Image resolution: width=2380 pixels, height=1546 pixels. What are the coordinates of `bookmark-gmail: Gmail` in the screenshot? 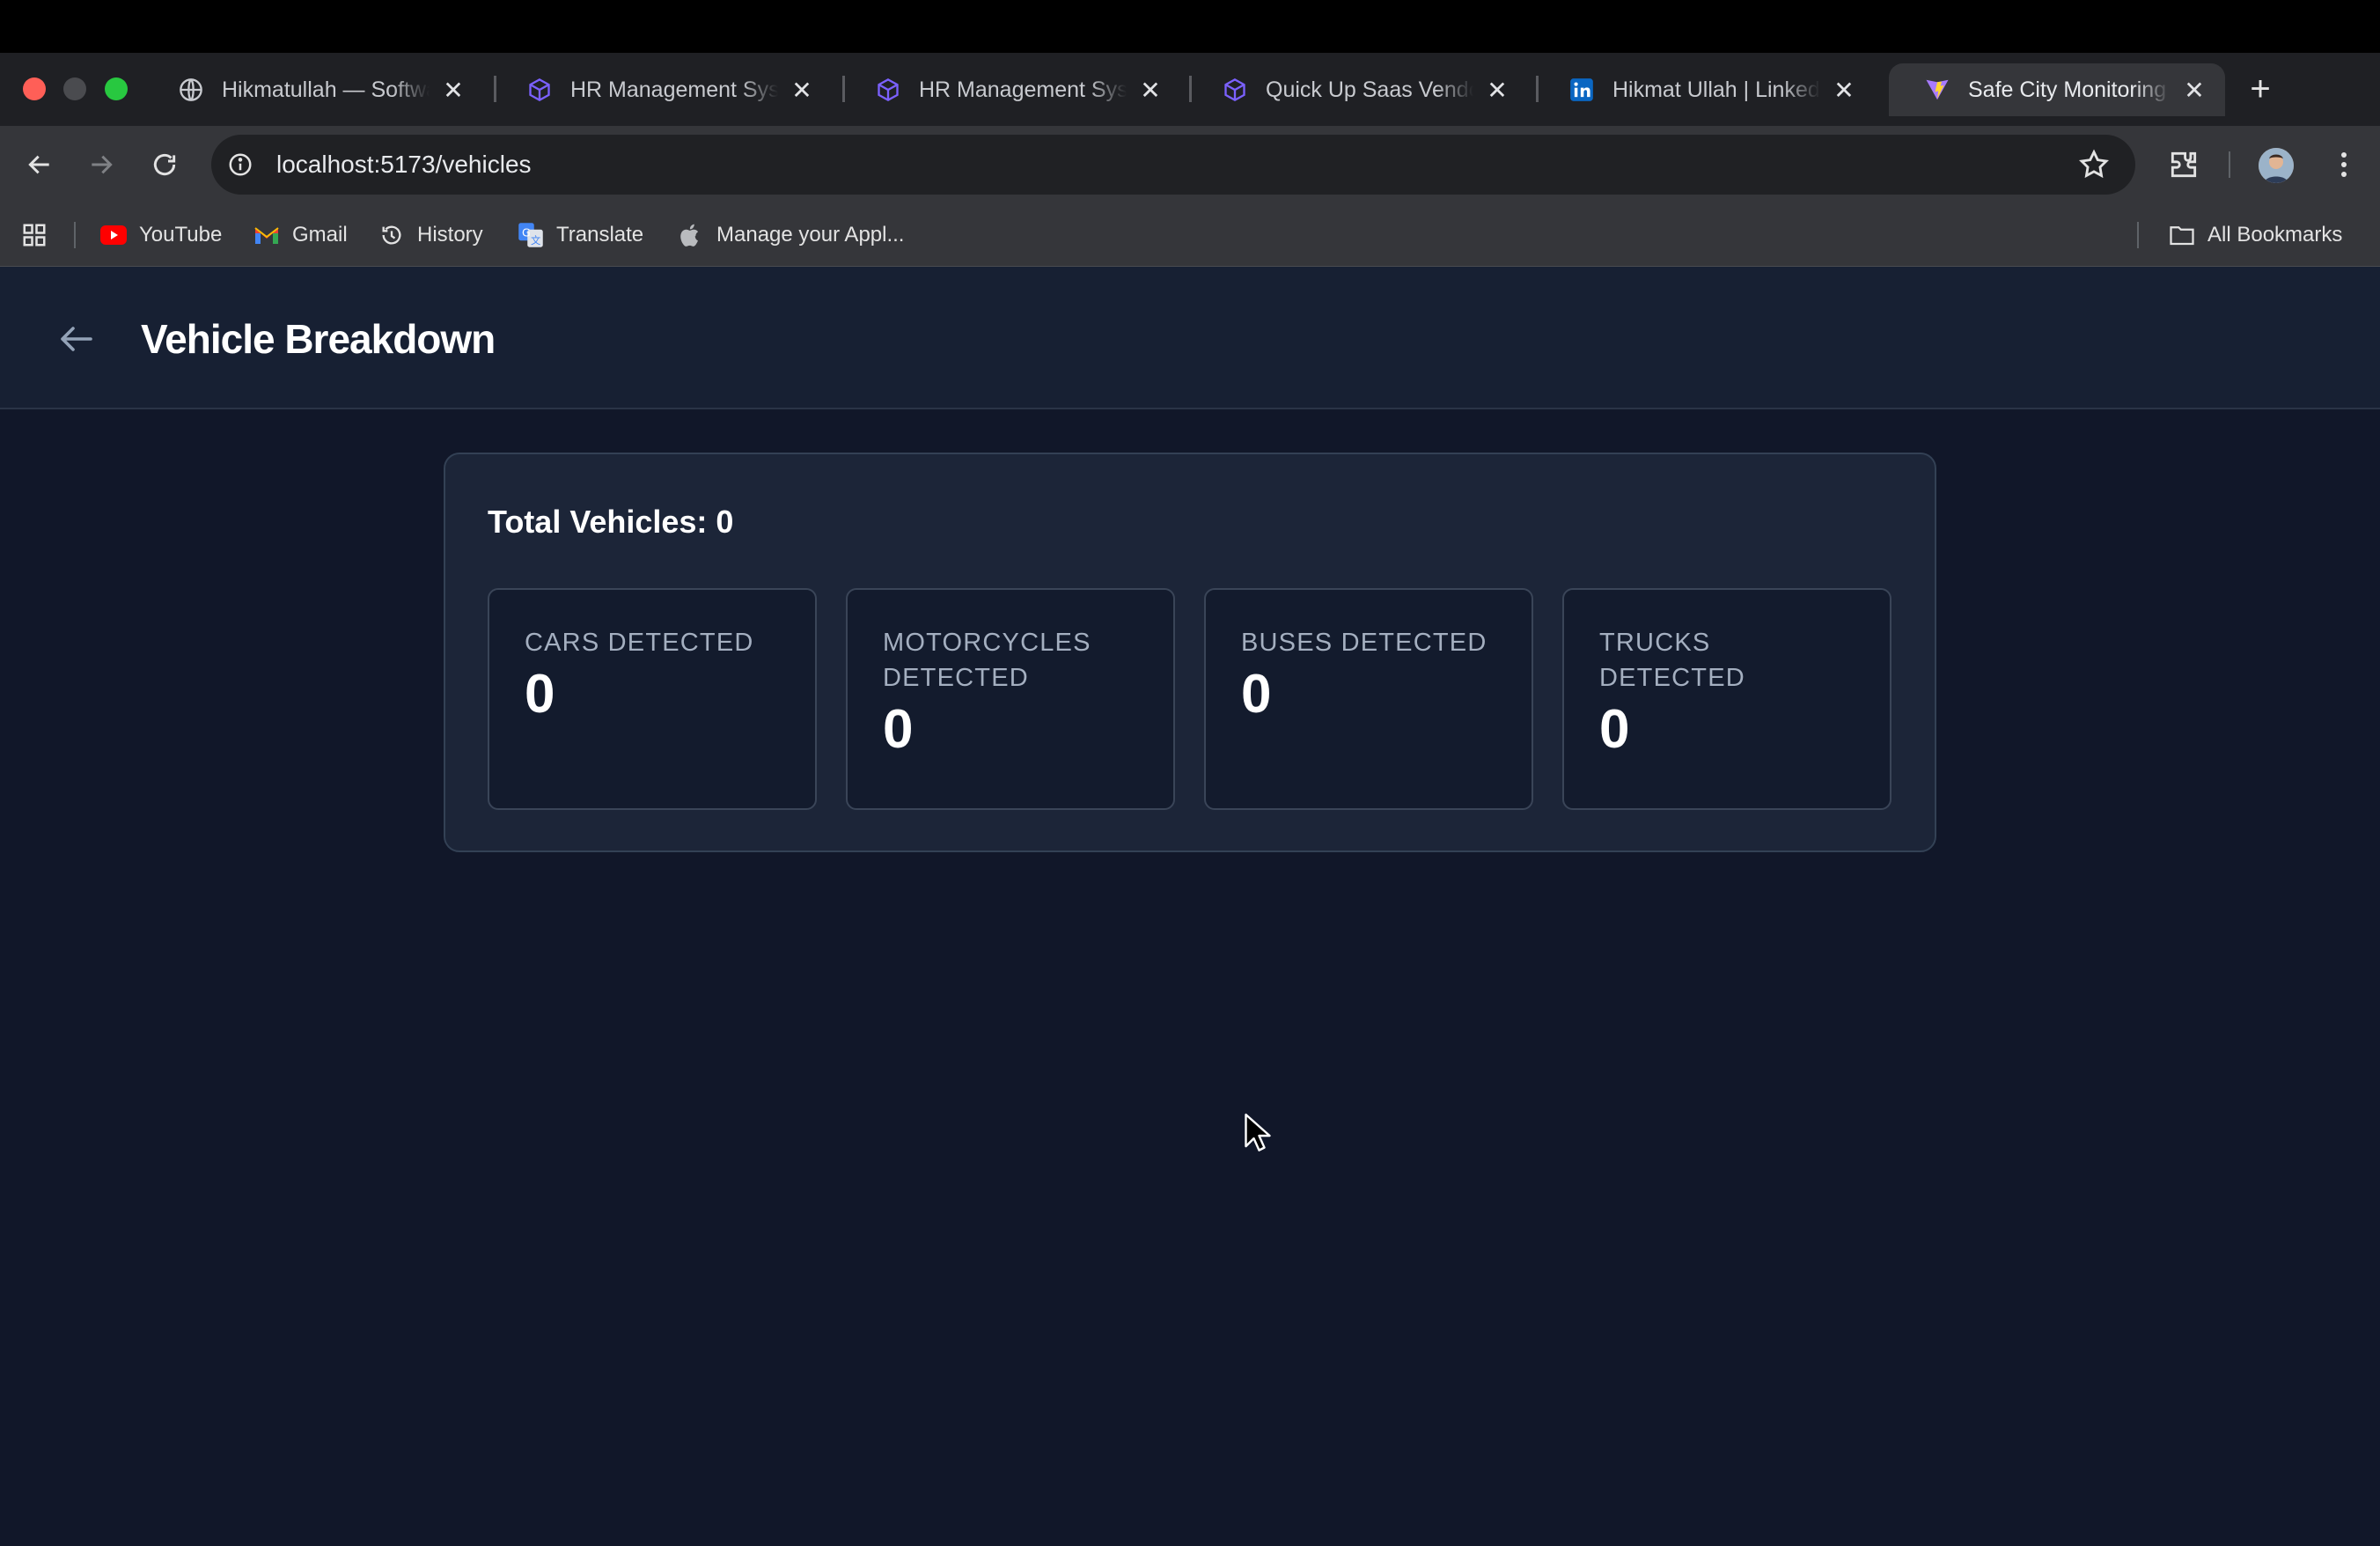 It's located at (300, 235).